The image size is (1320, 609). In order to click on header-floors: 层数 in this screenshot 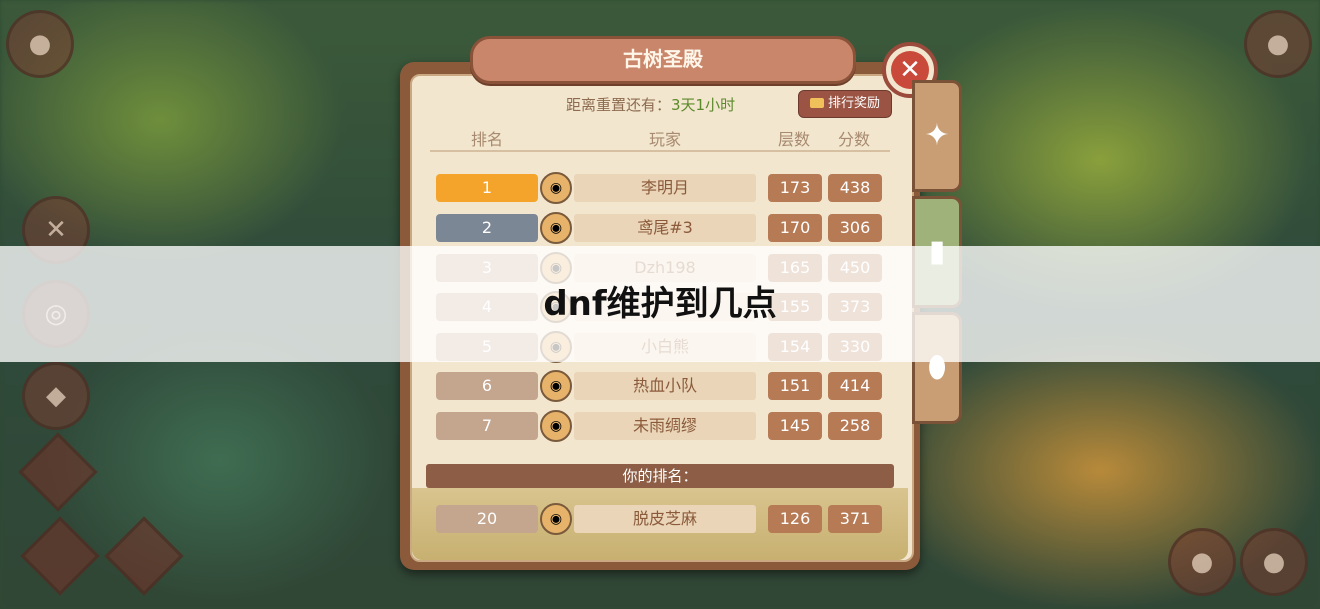, I will do `click(793, 139)`.